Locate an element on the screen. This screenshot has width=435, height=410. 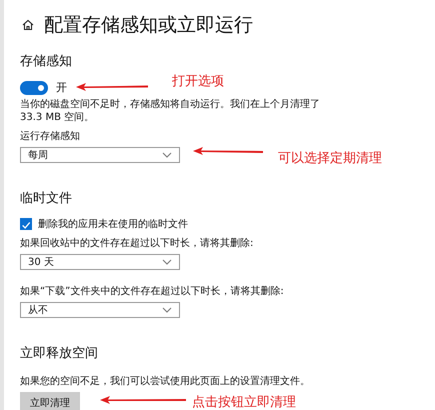
description-text: 当你的磁盘空间不足时，存储感知将自动运行。我们在上个月清理了 33.3 MB 空间。 is located at coordinates (170, 111).